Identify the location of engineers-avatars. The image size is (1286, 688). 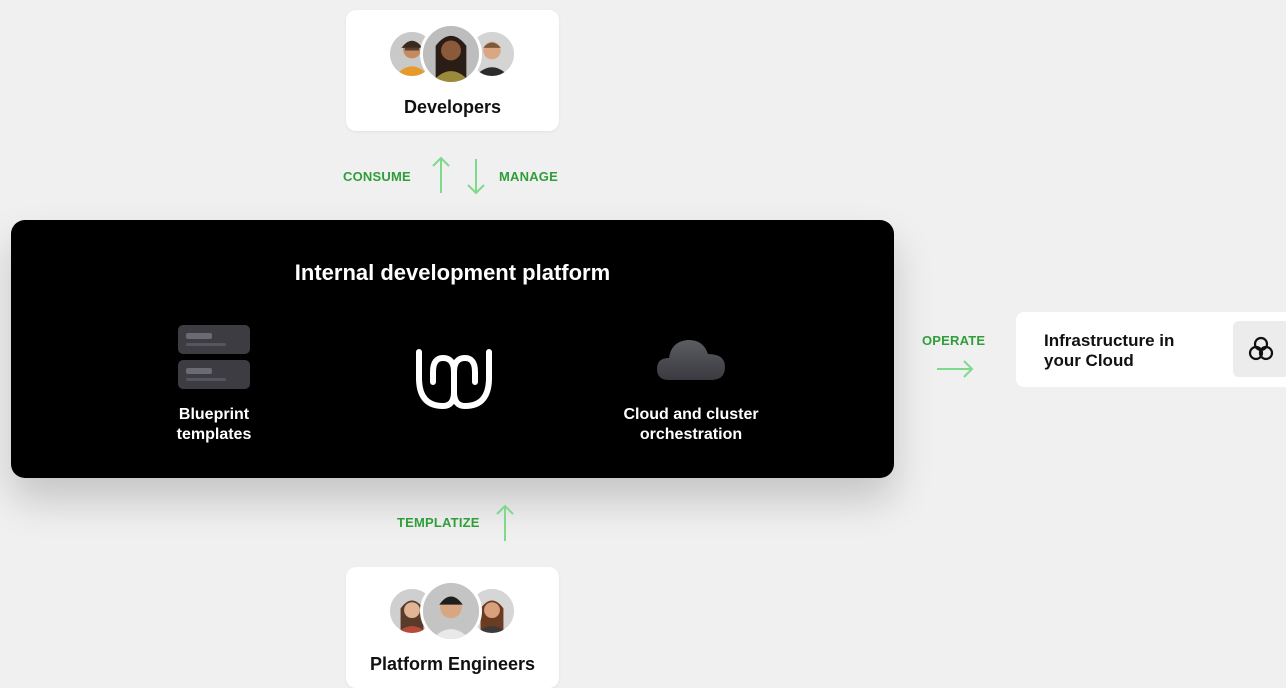
(452, 613).